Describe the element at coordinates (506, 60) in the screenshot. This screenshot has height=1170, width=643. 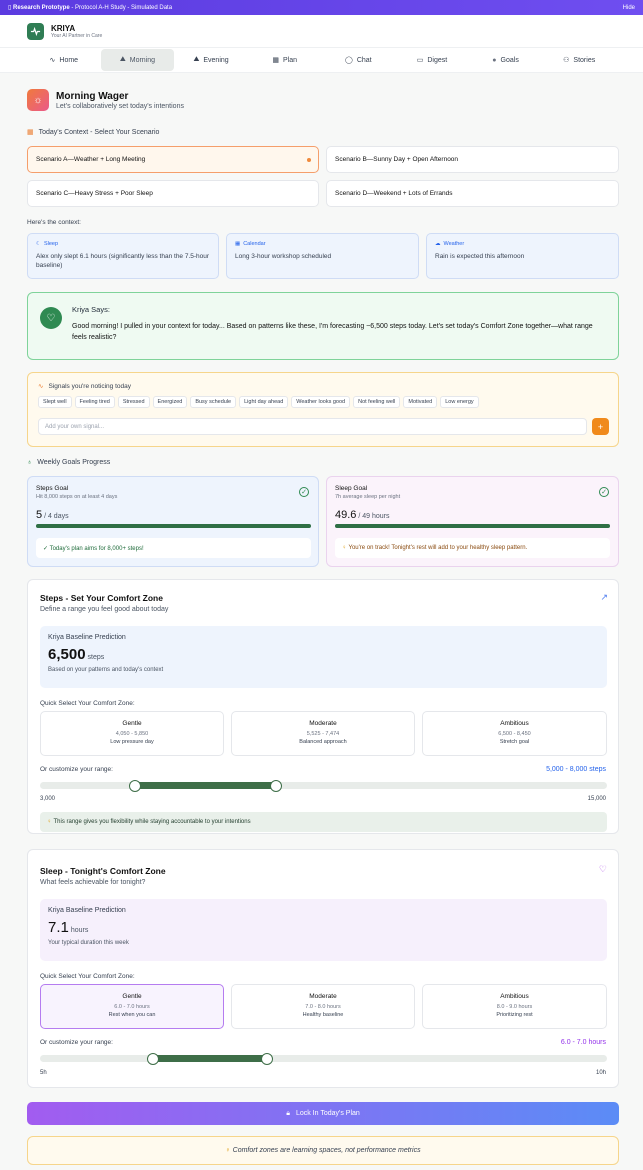
I see `tab-goals: ● Goals` at that location.